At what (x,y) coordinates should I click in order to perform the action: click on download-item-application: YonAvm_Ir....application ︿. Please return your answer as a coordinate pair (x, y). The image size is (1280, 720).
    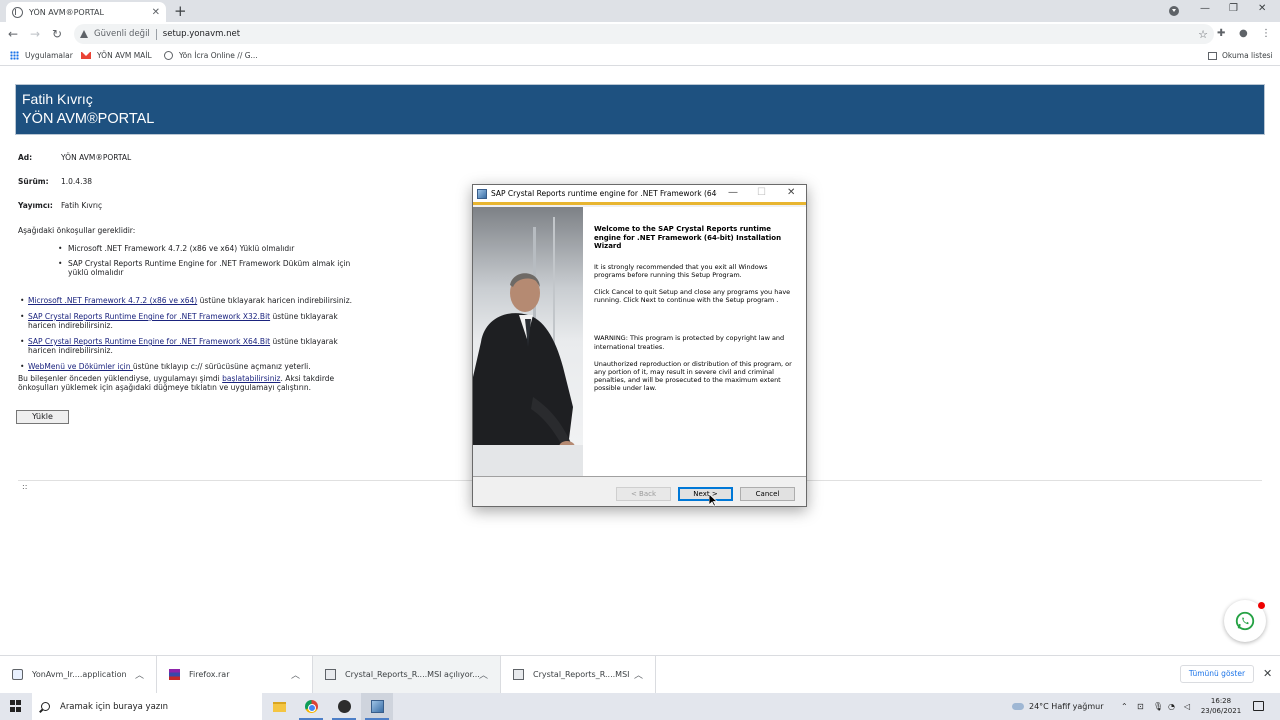
    Looking at the image, I should click on (78, 674).